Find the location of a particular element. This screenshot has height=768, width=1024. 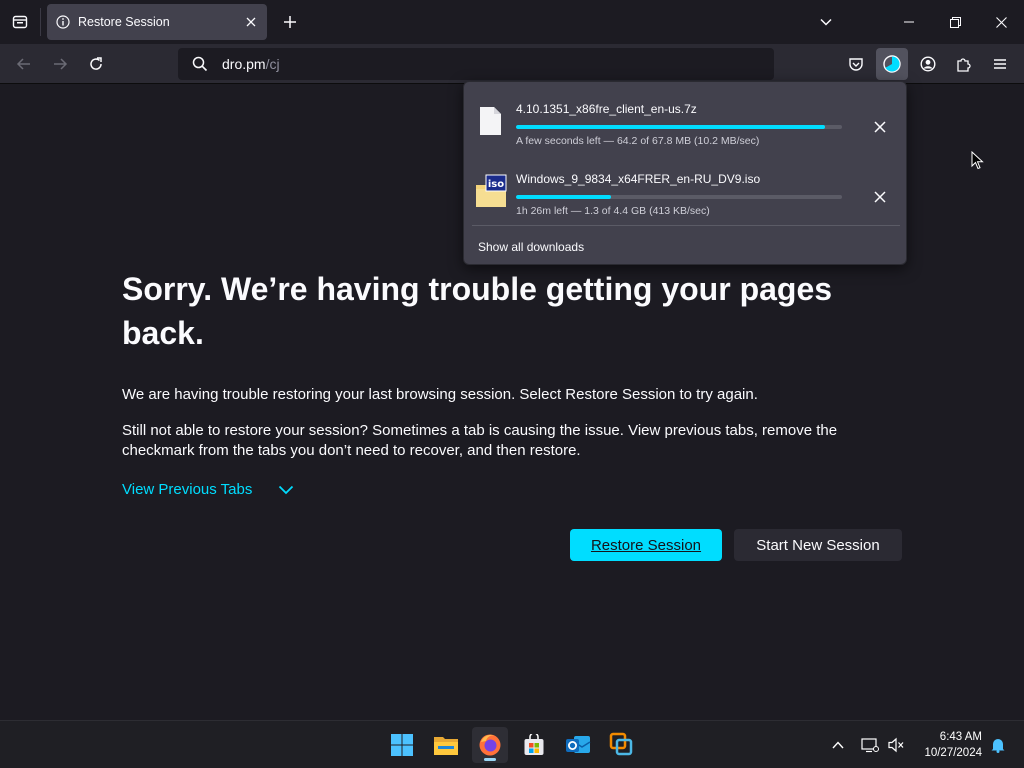

active-app-indicator is located at coordinates (490, 759).